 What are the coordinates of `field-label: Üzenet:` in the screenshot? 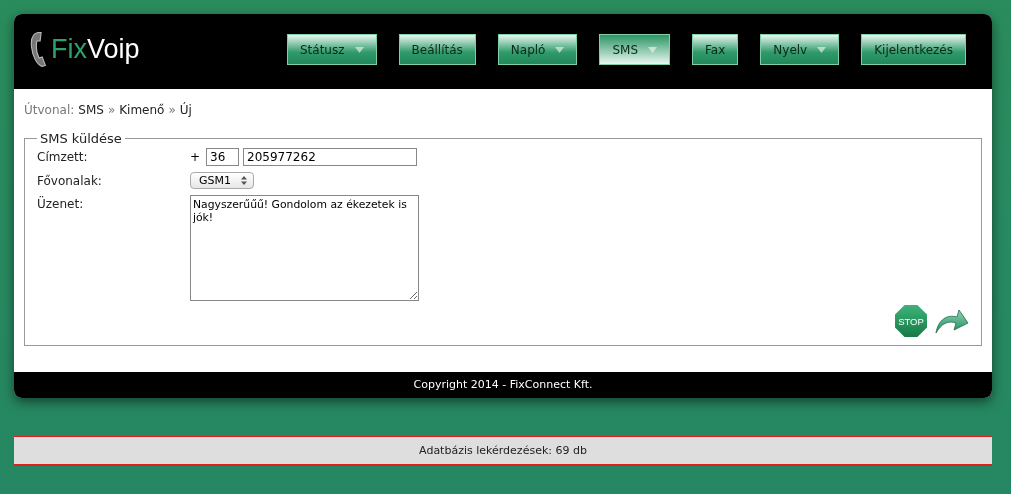 It's located at (61, 204).